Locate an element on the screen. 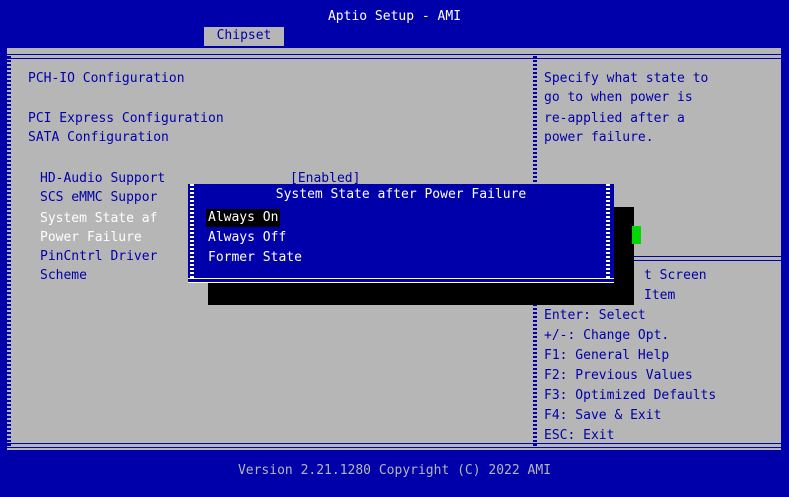 The image size is (789, 497). key-item: Item is located at coordinates (660, 295).